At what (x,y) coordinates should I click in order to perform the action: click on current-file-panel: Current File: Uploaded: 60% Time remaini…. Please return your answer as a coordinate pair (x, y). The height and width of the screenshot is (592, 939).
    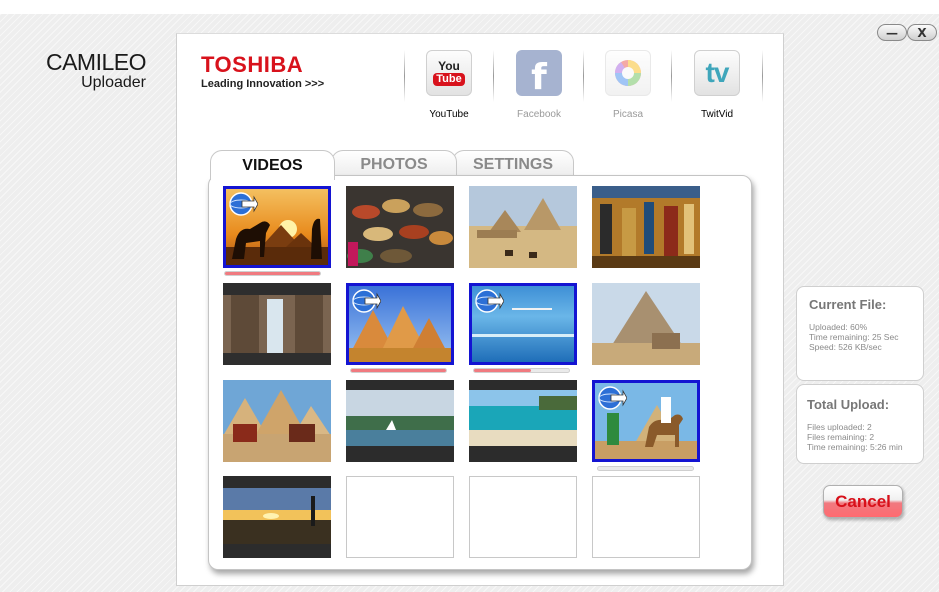
    Looking at the image, I should click on (860, 333).